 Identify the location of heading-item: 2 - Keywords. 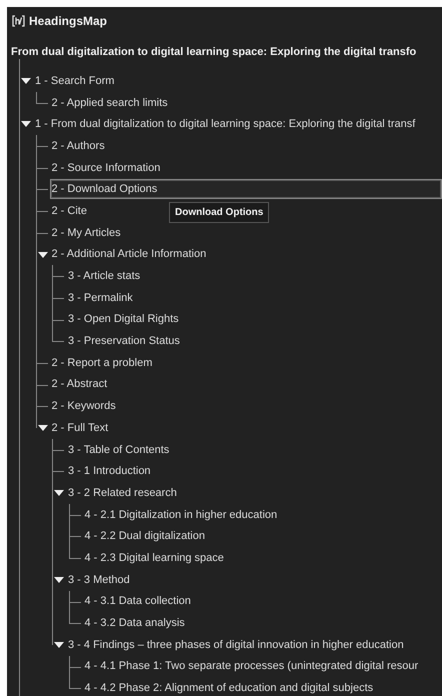
(83, 406).